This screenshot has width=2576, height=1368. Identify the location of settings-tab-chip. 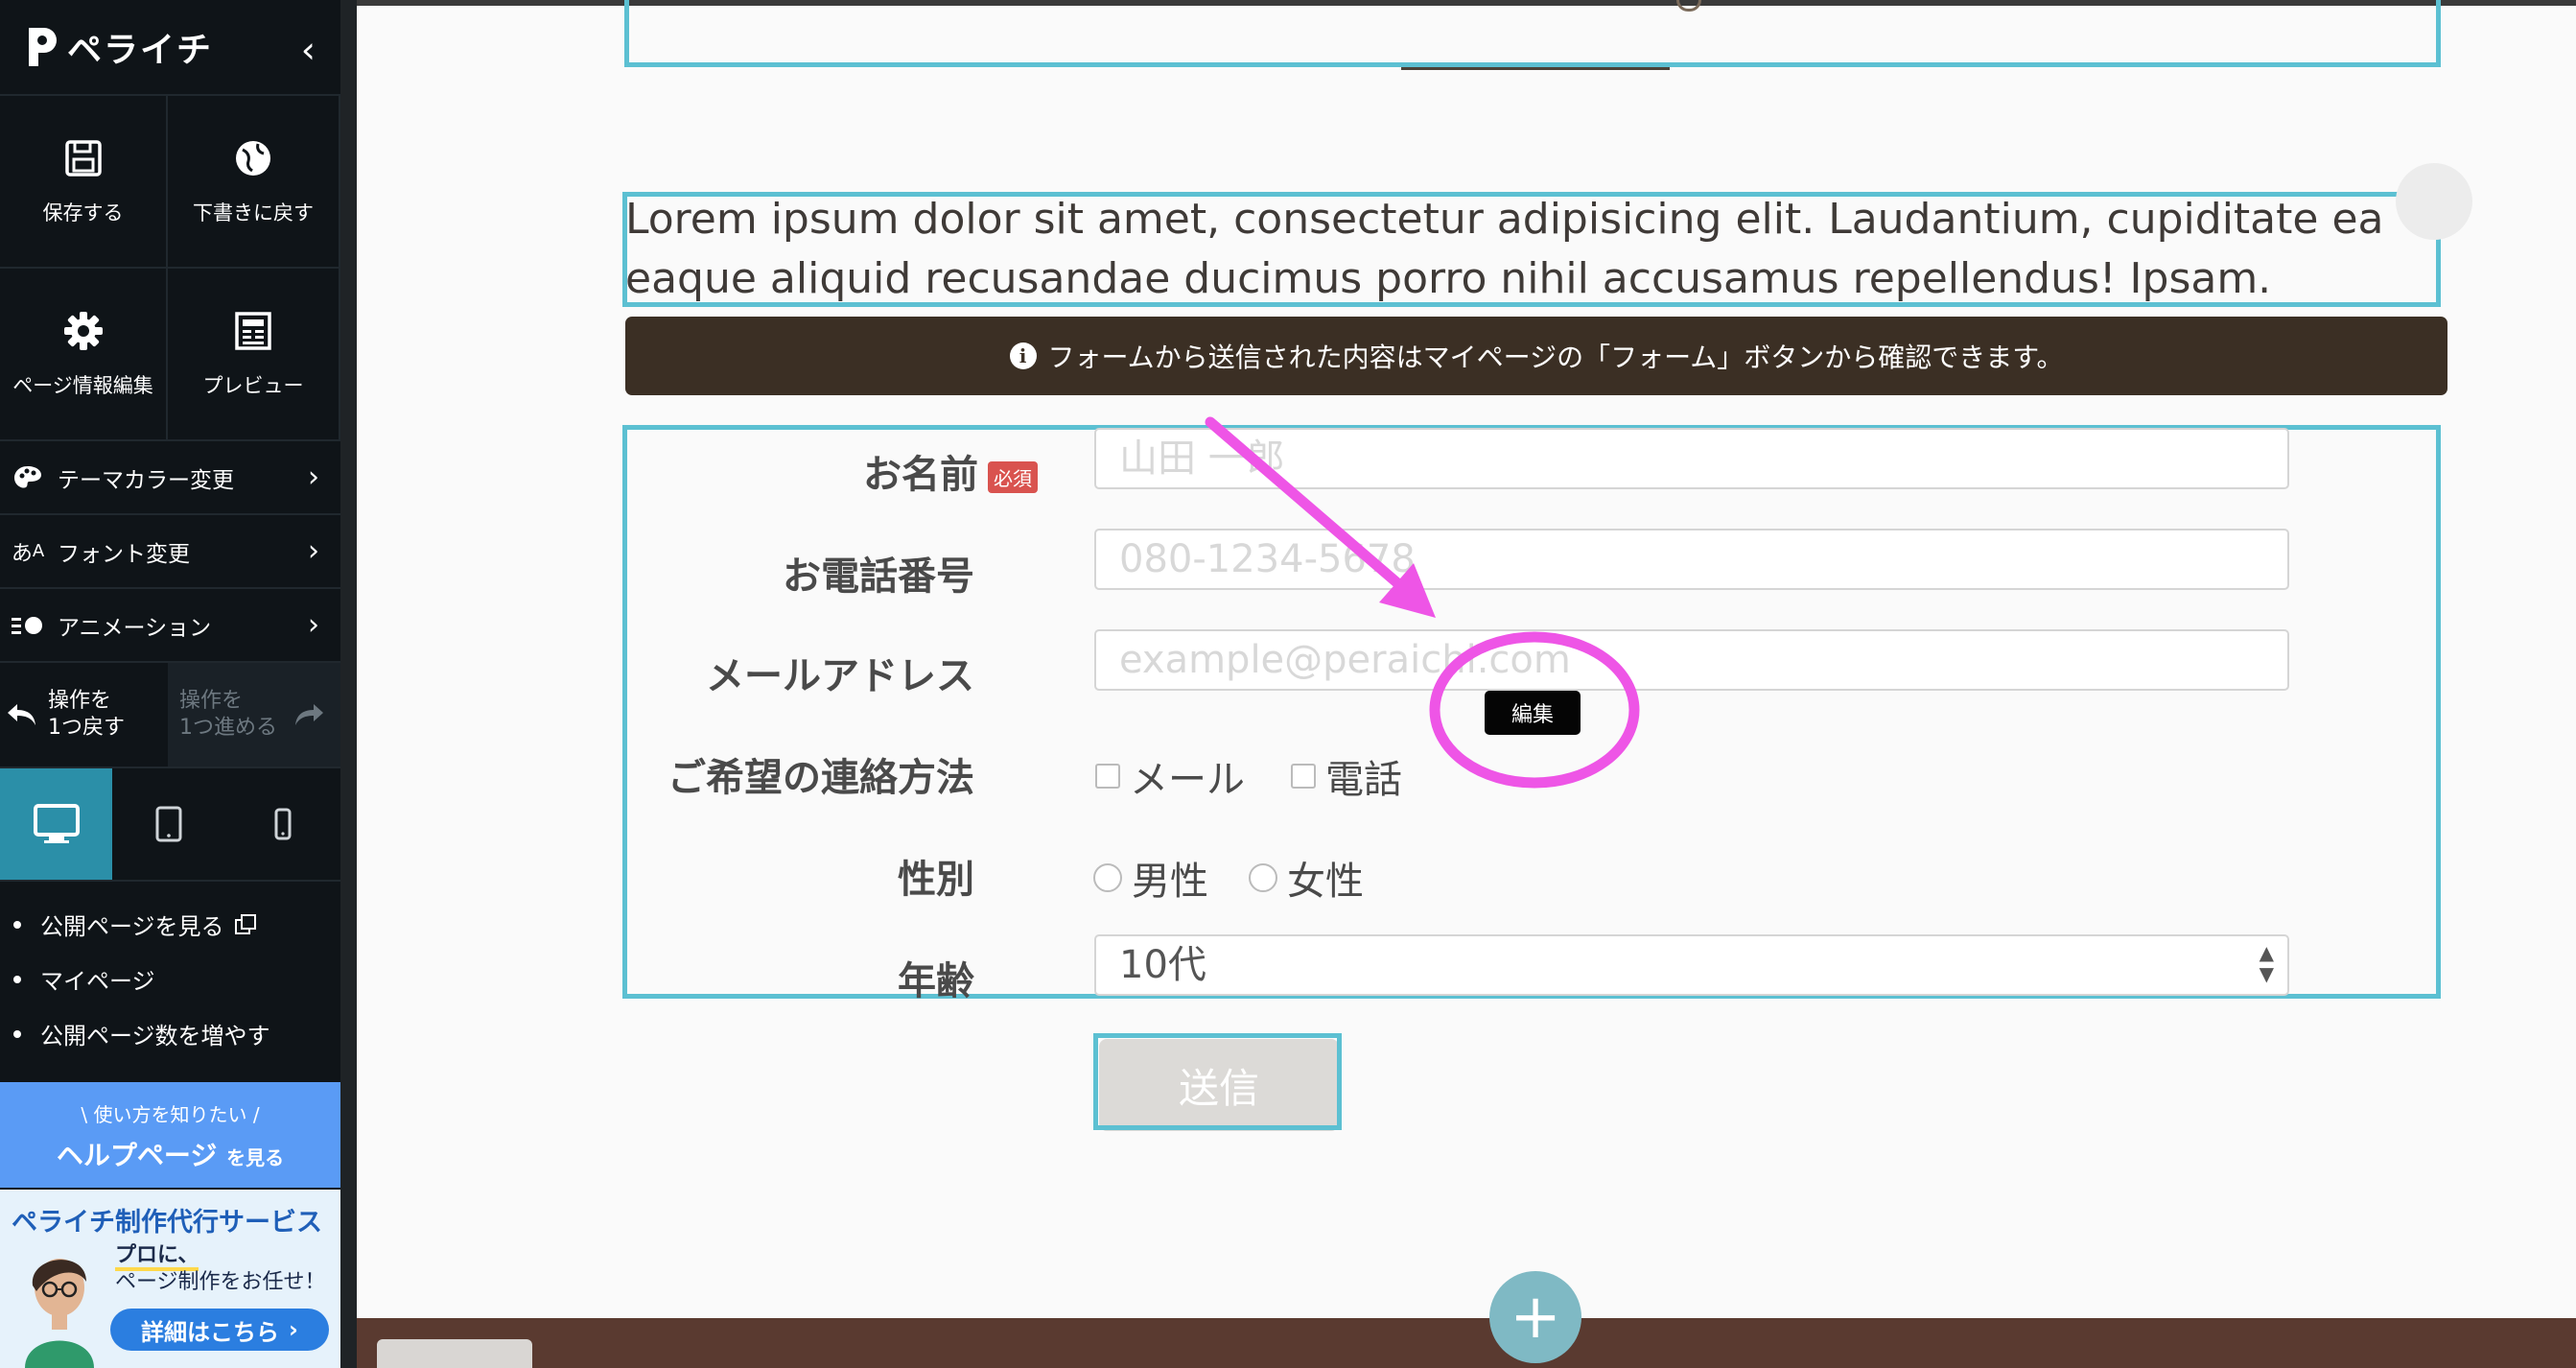
(454, 1353).